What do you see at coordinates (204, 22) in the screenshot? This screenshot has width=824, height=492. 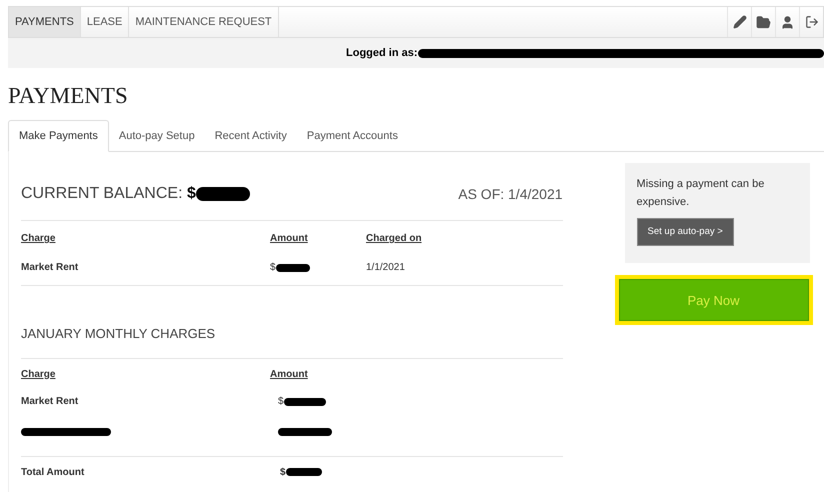 I see `nav-tab: MAINTENANCE REQUEST` at bounding box center [204, 22].